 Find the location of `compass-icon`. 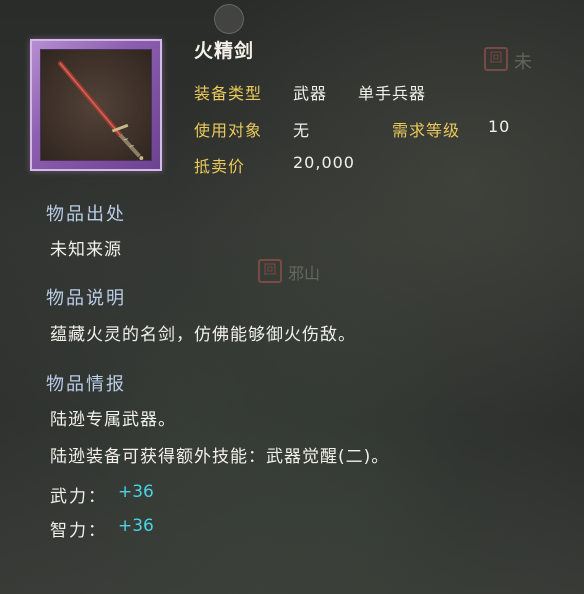

compass-icon is located at coordinates (229, 19).